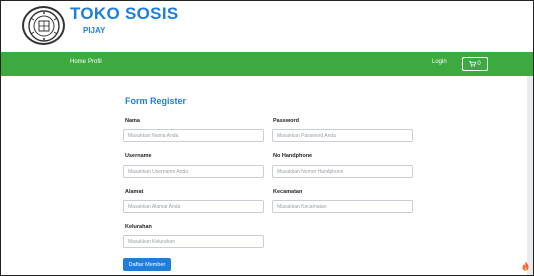 This screenshot has height=276, width=534. I want to click on emblem-seal-icon, so click(43, 25).